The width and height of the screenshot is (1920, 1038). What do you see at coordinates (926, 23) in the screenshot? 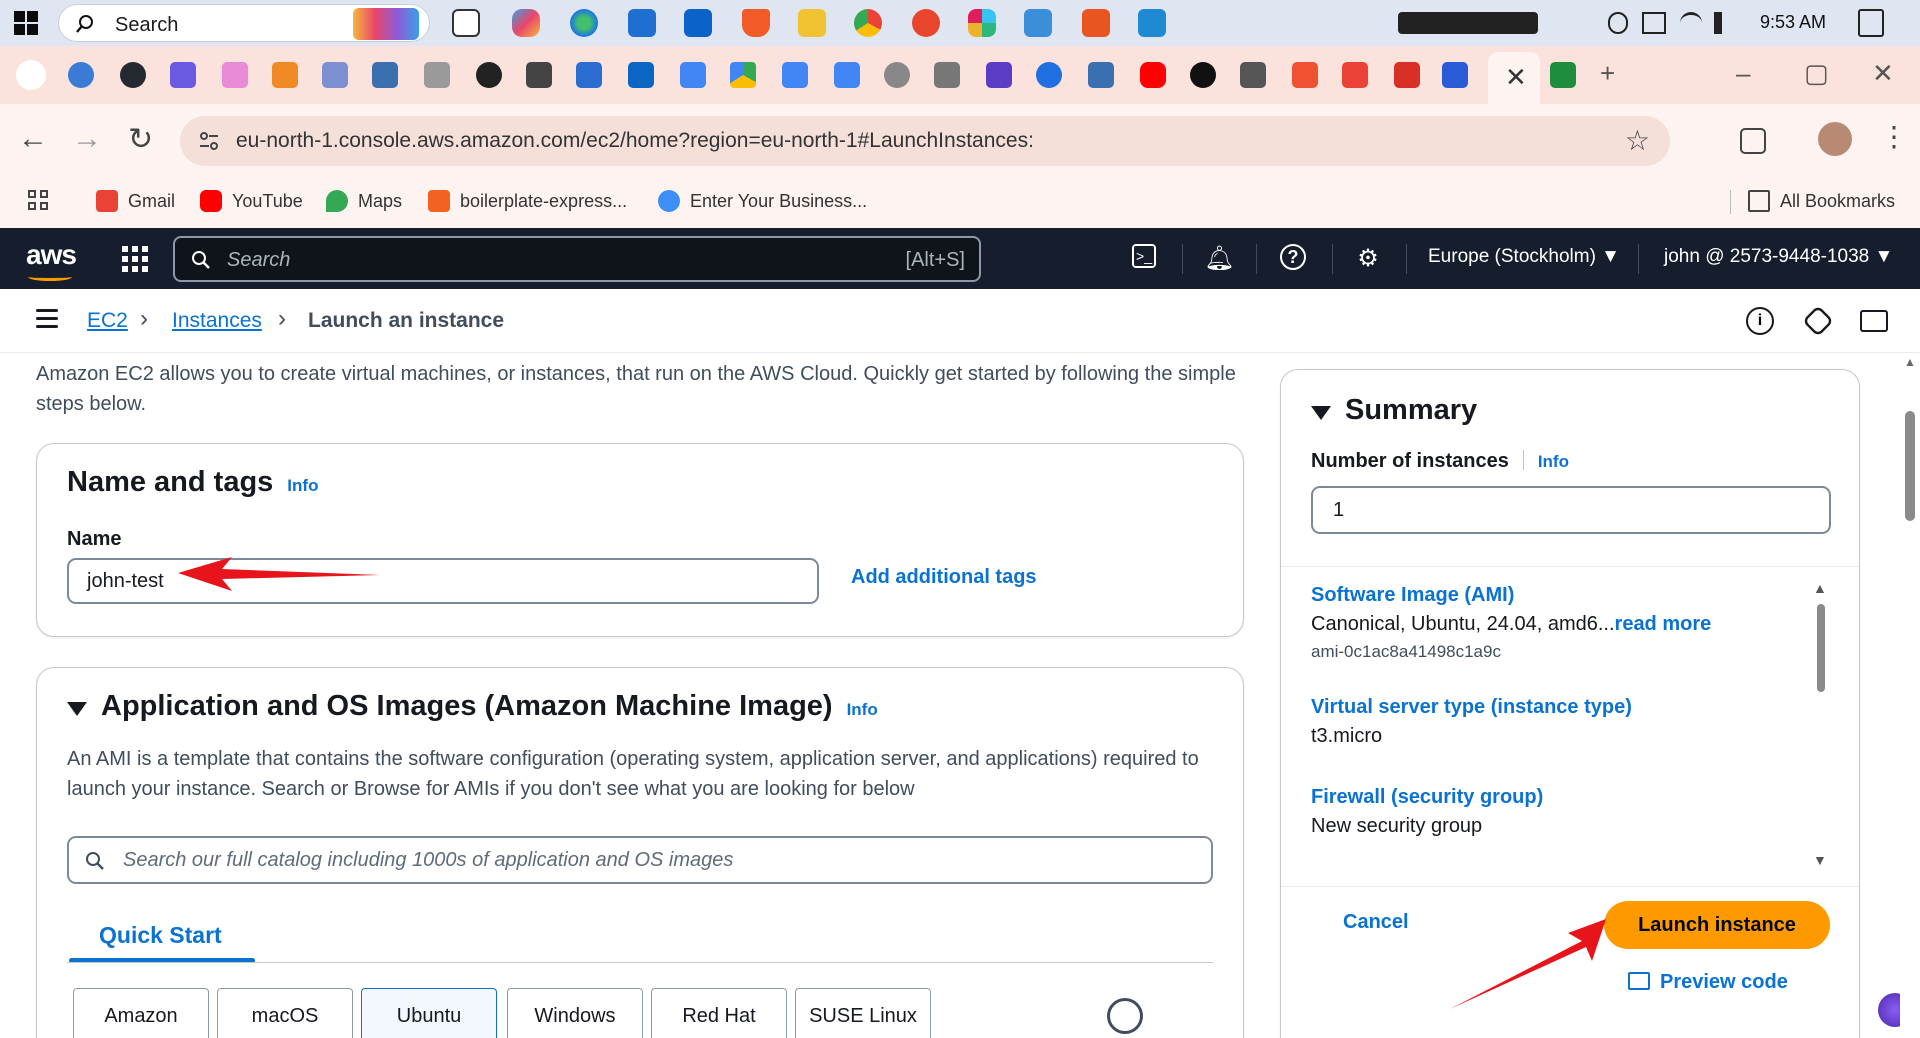
I see `office-icon` at bounding box center [926, 23].